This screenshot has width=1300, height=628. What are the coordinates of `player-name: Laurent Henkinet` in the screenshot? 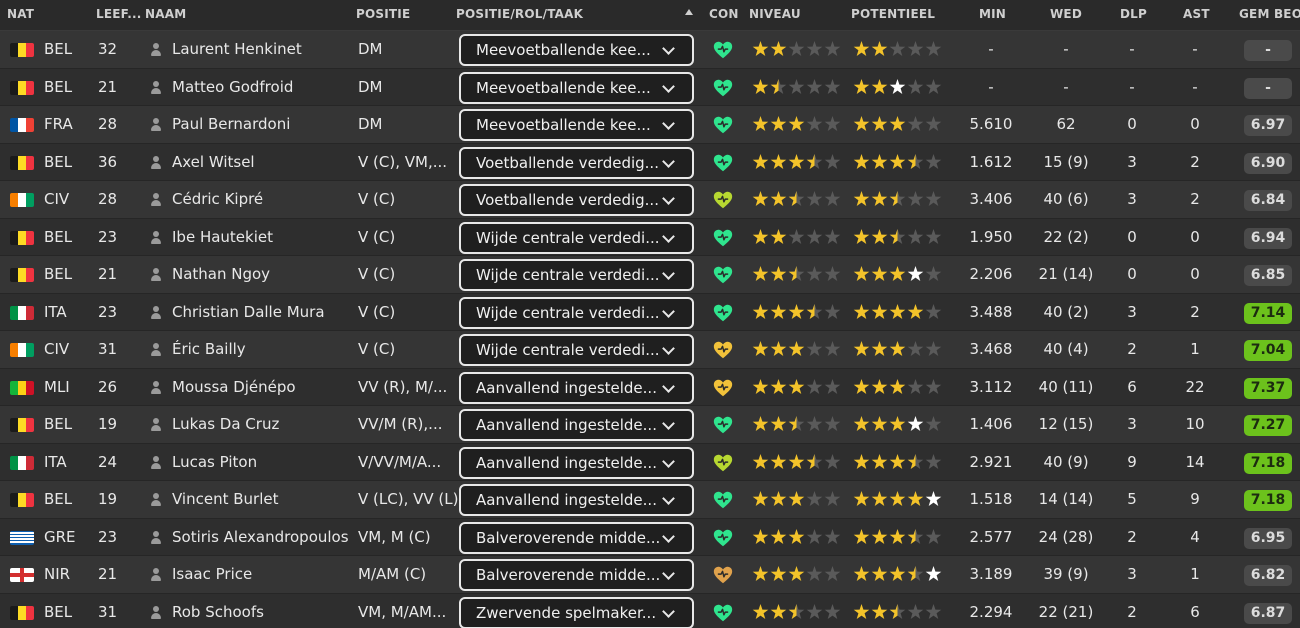 It's located at (237, 49).